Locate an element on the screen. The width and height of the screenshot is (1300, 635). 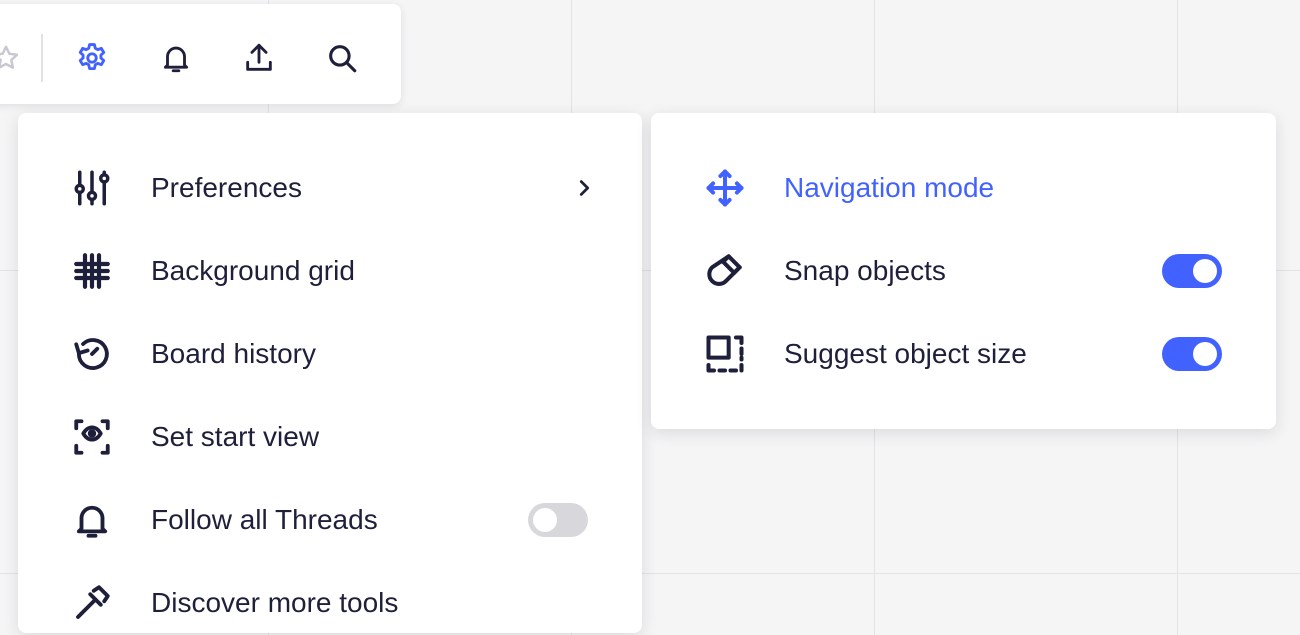
menu-item-follow-all-threads: Follow all Threads is located at coordinates (330, 520).